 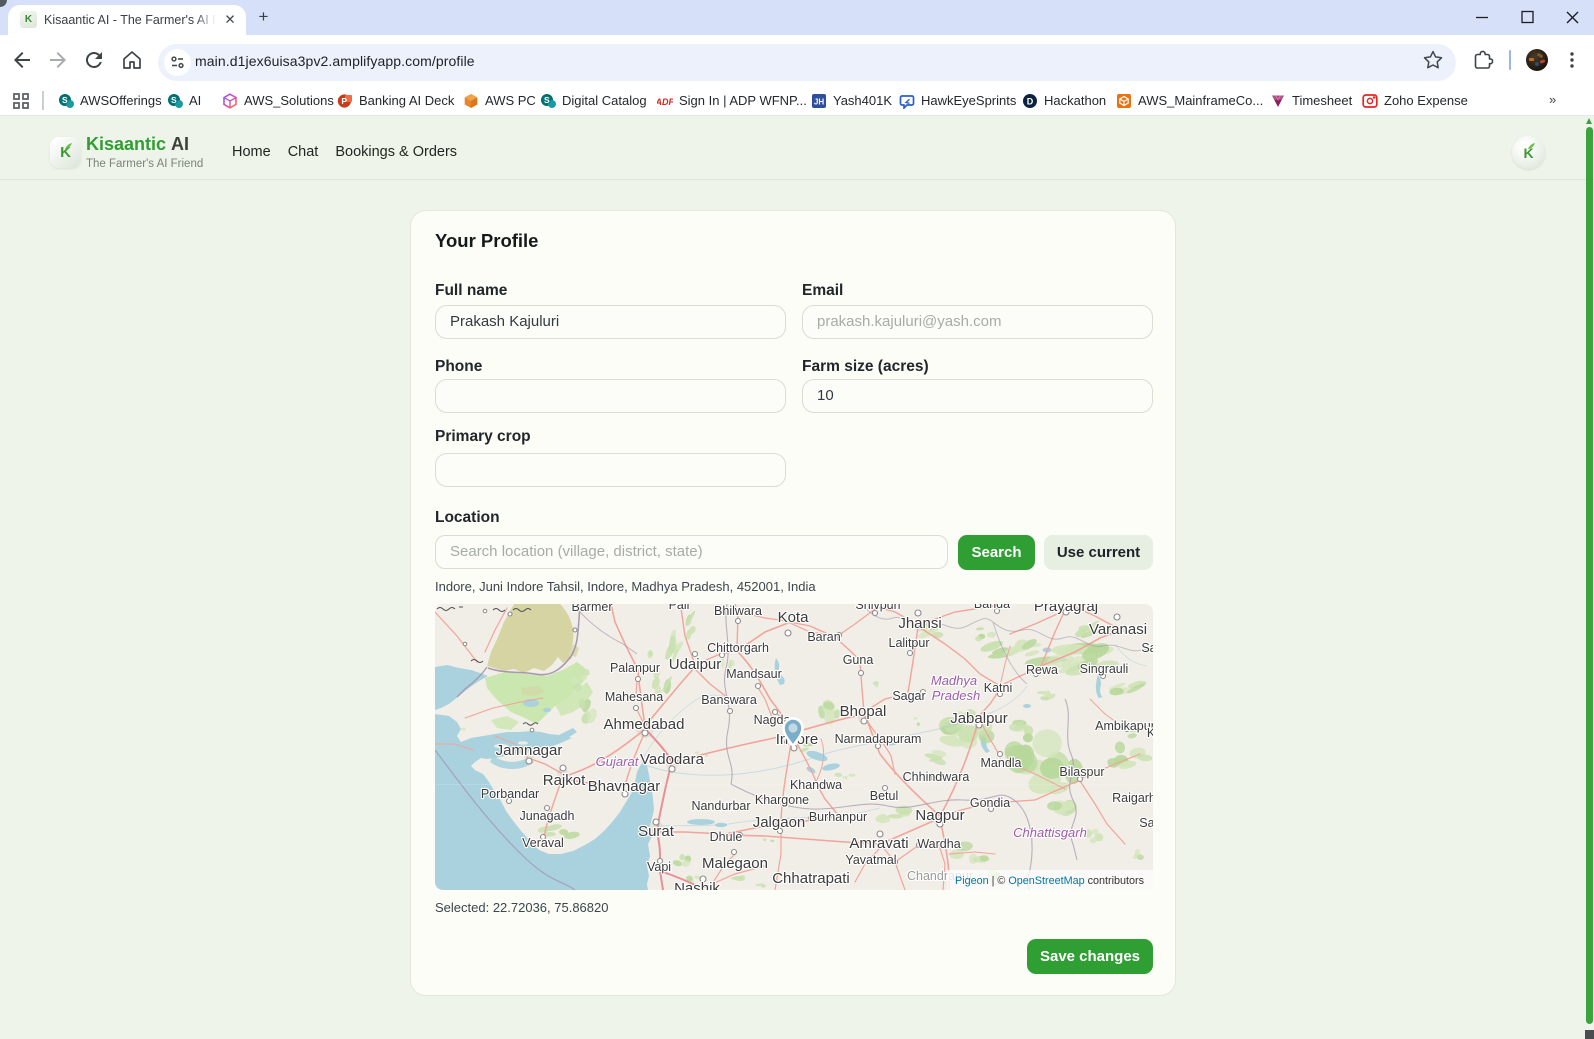 I want to click on svg-text: Udaipur, so click(x=695, y=664).